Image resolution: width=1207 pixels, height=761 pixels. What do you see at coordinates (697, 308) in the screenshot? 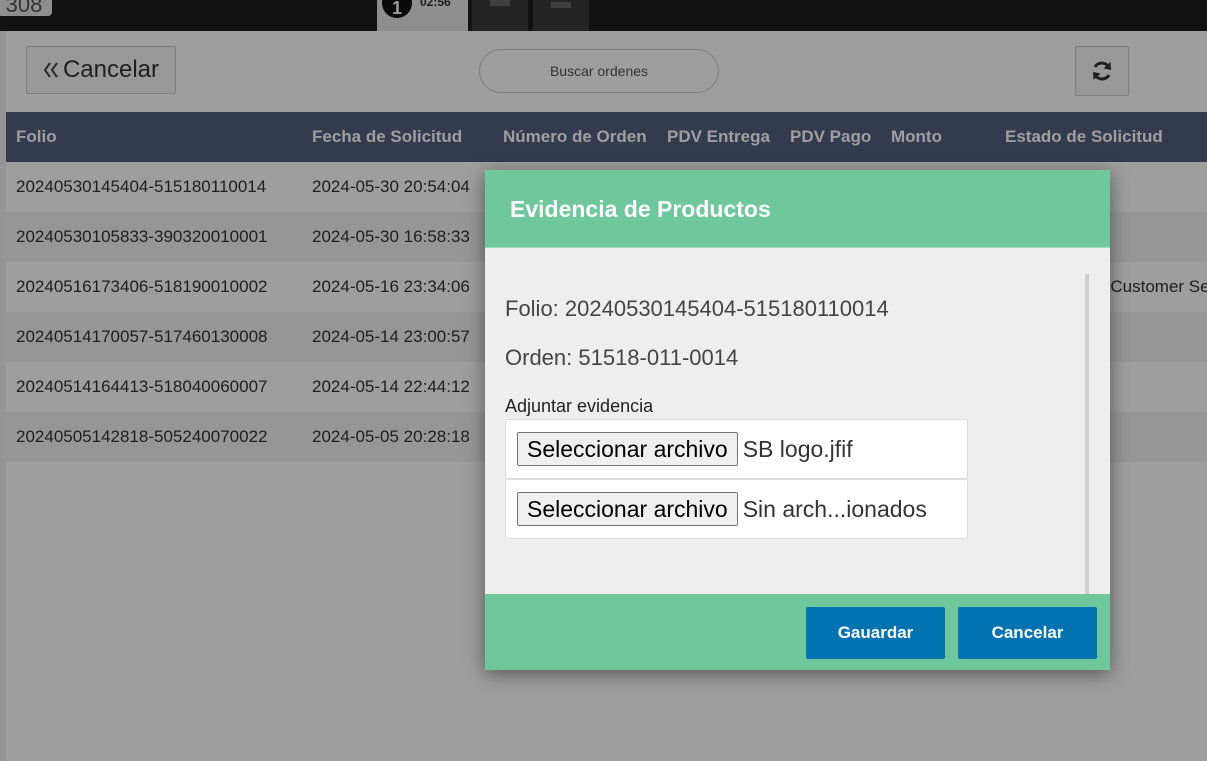
I see `folio-text: Folio: 20240530145404-515180110014` at bounding box center [697, 308].